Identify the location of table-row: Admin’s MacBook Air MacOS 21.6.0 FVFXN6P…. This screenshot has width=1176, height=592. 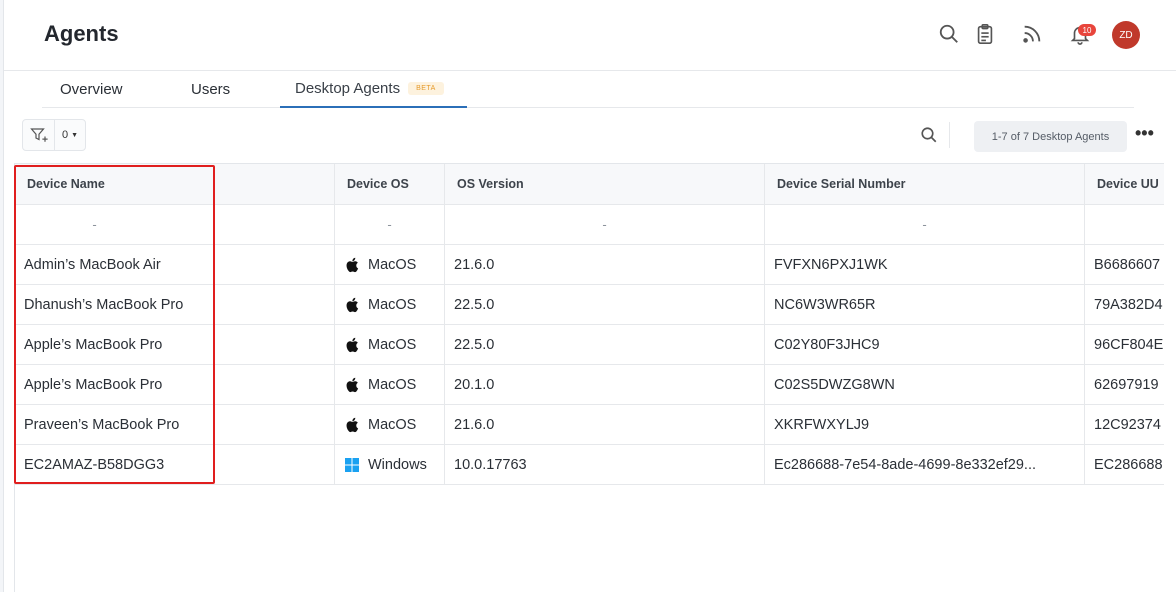
(589, 265).